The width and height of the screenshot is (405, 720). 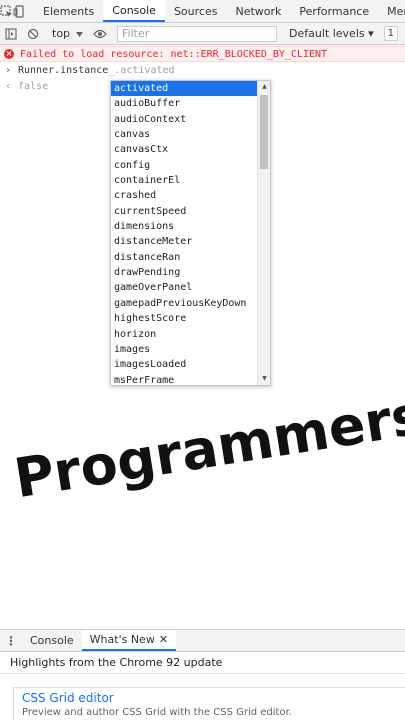 What do you see at coordinates (196, 11) in the screenshot?
I see `tab-sources: Sources` at bounding box center [196, 11].